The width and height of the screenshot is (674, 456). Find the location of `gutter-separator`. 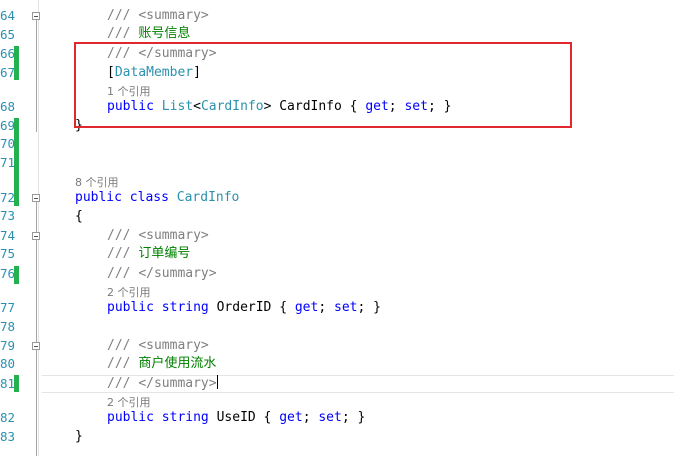

gutter-separator is located at coordinates (38, 228).